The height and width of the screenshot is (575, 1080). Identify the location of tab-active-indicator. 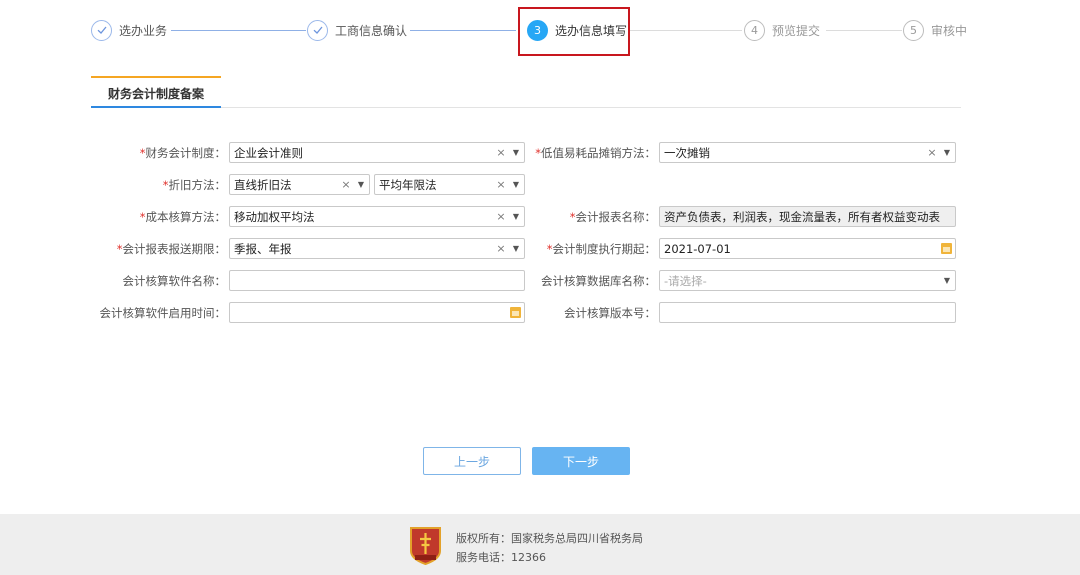
(156, 107).